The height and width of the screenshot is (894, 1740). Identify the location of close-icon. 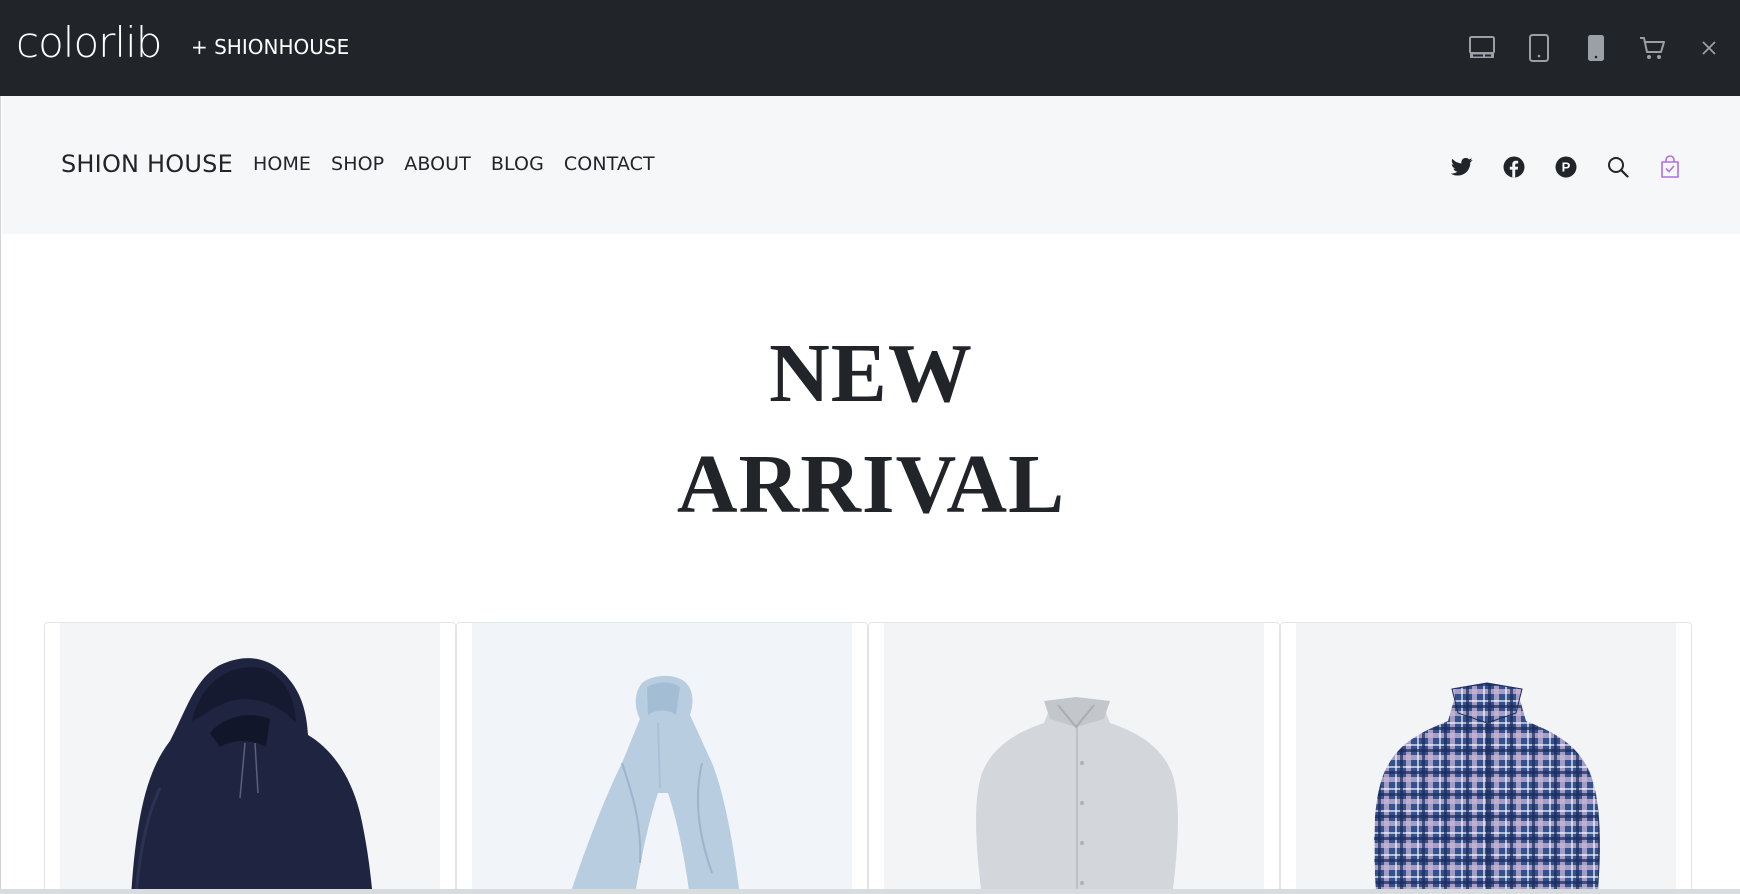
(1709, 48).